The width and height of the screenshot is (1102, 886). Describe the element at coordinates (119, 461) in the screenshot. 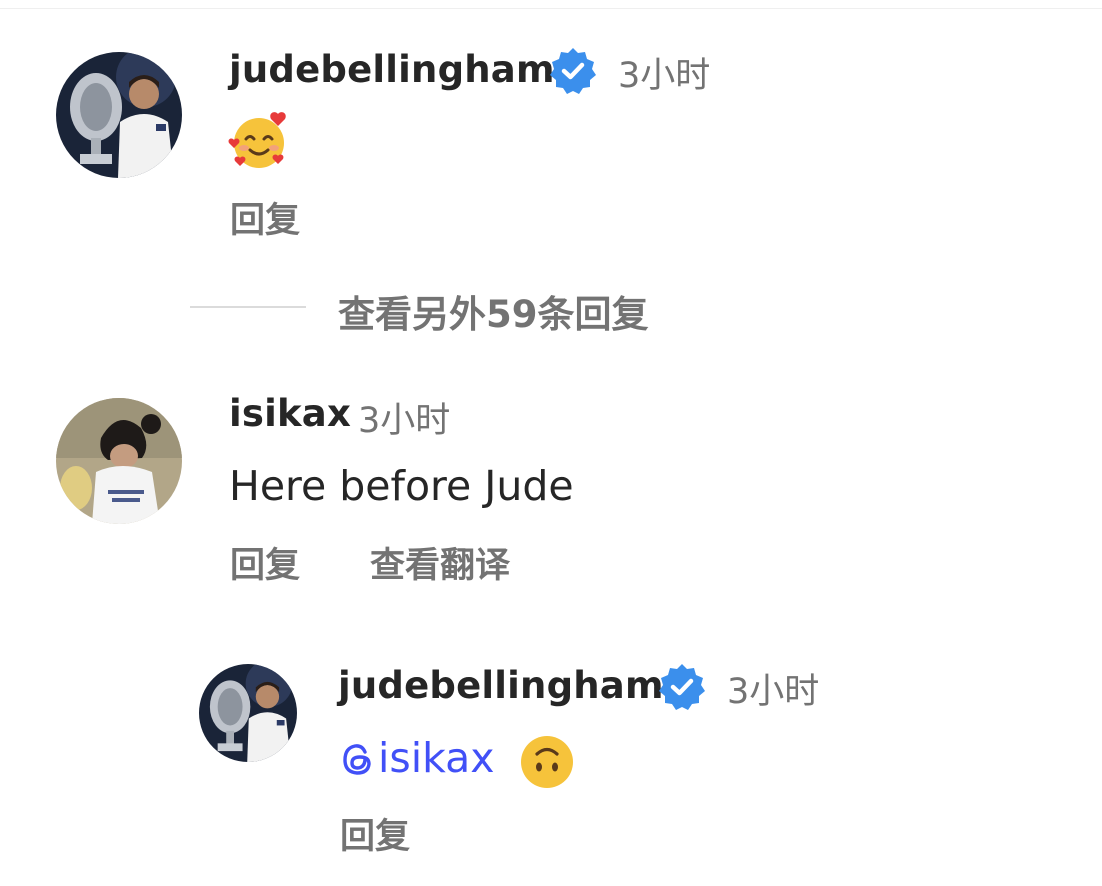

I see `avatar-isikax` at that location.